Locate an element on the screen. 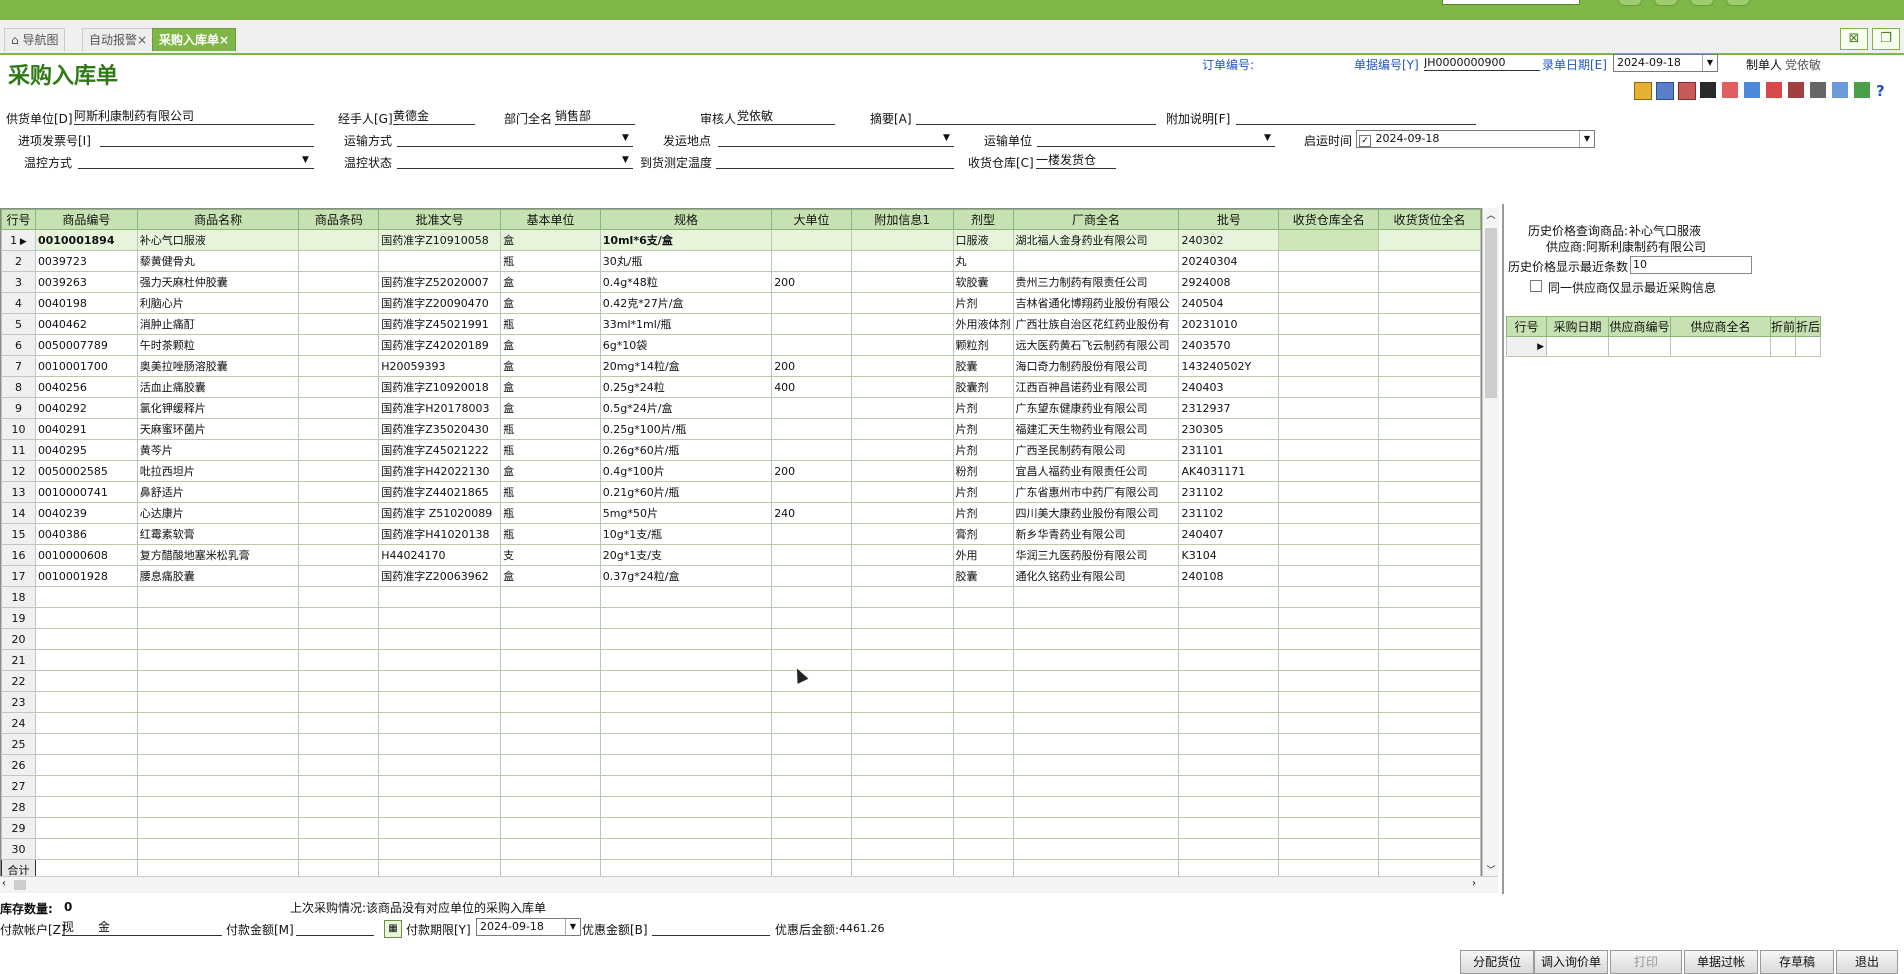 The image size is (1904, 974). column-header: 商品编号 is located at coordinates (86, 219).